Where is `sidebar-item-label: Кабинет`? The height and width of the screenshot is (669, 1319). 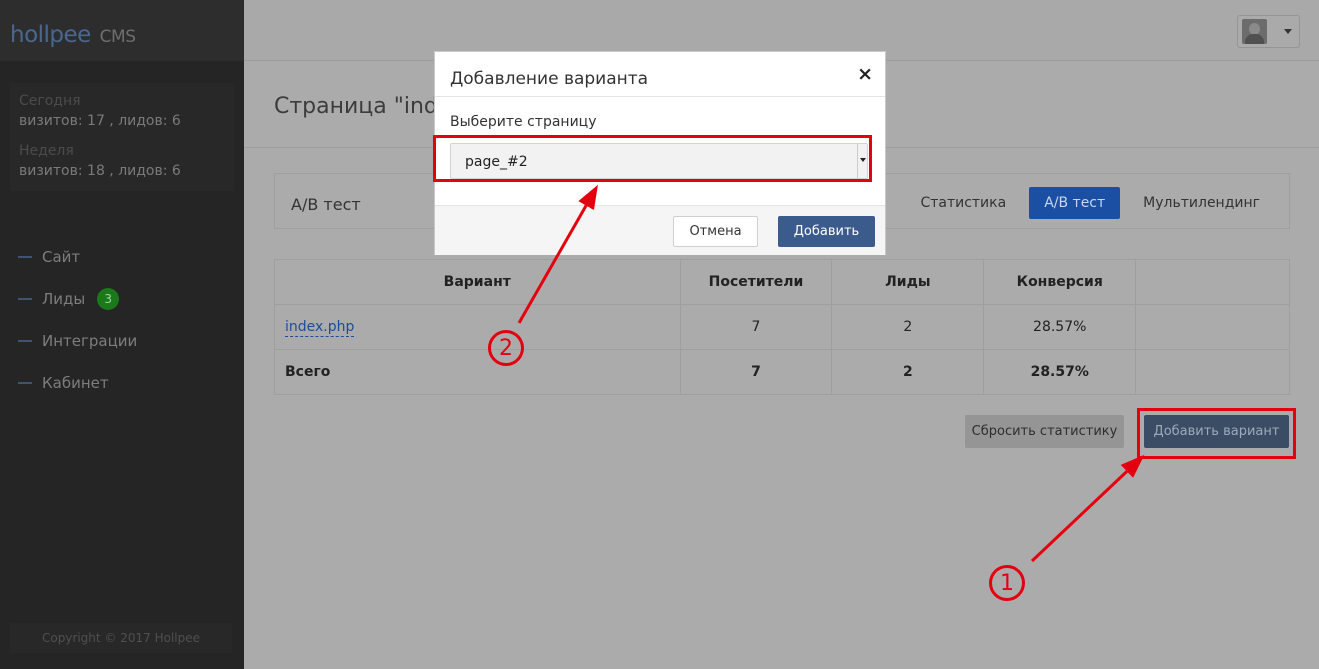 sidebar-item-label: Кабинет is located at coordinates (75, 383).